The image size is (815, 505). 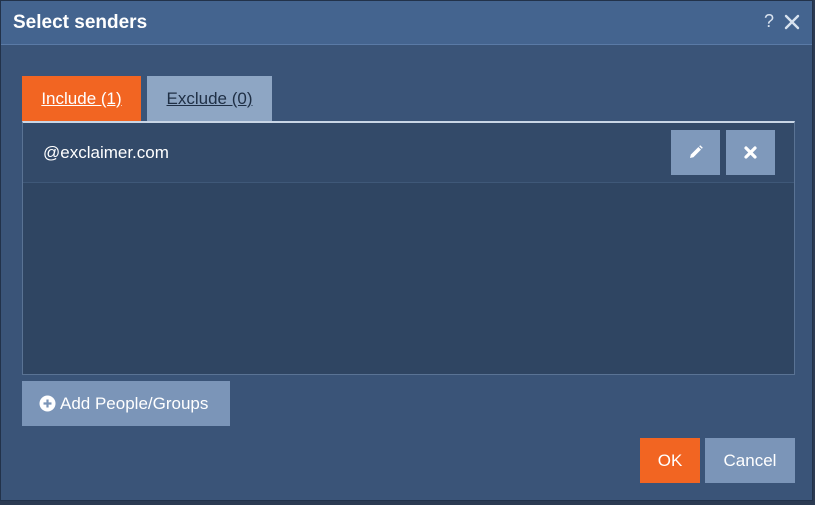 I want to click on help-icon: ?, so click(x=769, y=21).